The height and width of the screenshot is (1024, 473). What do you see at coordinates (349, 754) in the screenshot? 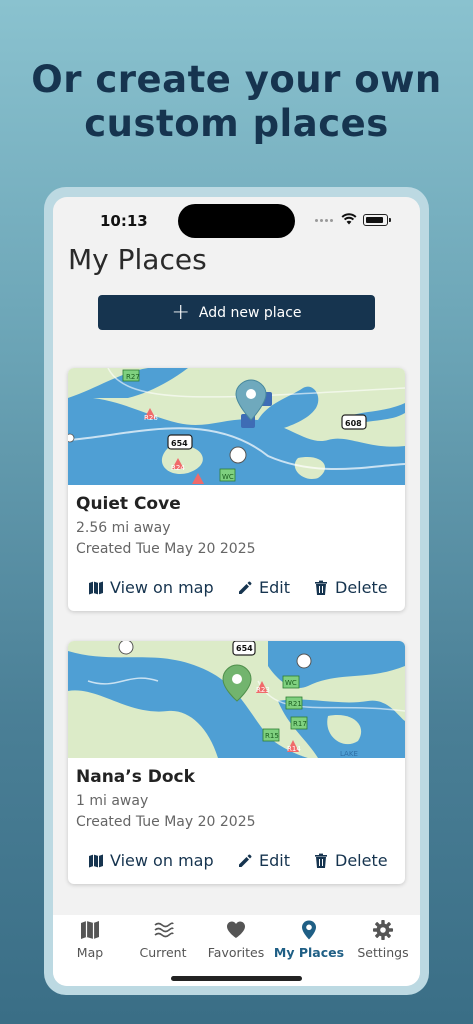
I see `map-label: LAKE` at bounding box center [349, 754].